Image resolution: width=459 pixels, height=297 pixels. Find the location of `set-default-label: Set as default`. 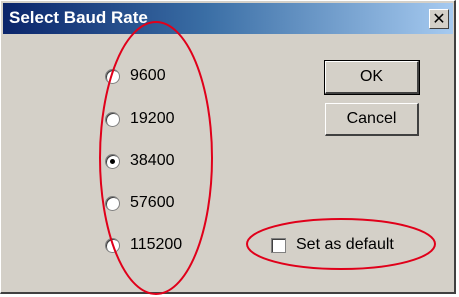

set-default-label: Set as default is located at coordinates (345, 244).